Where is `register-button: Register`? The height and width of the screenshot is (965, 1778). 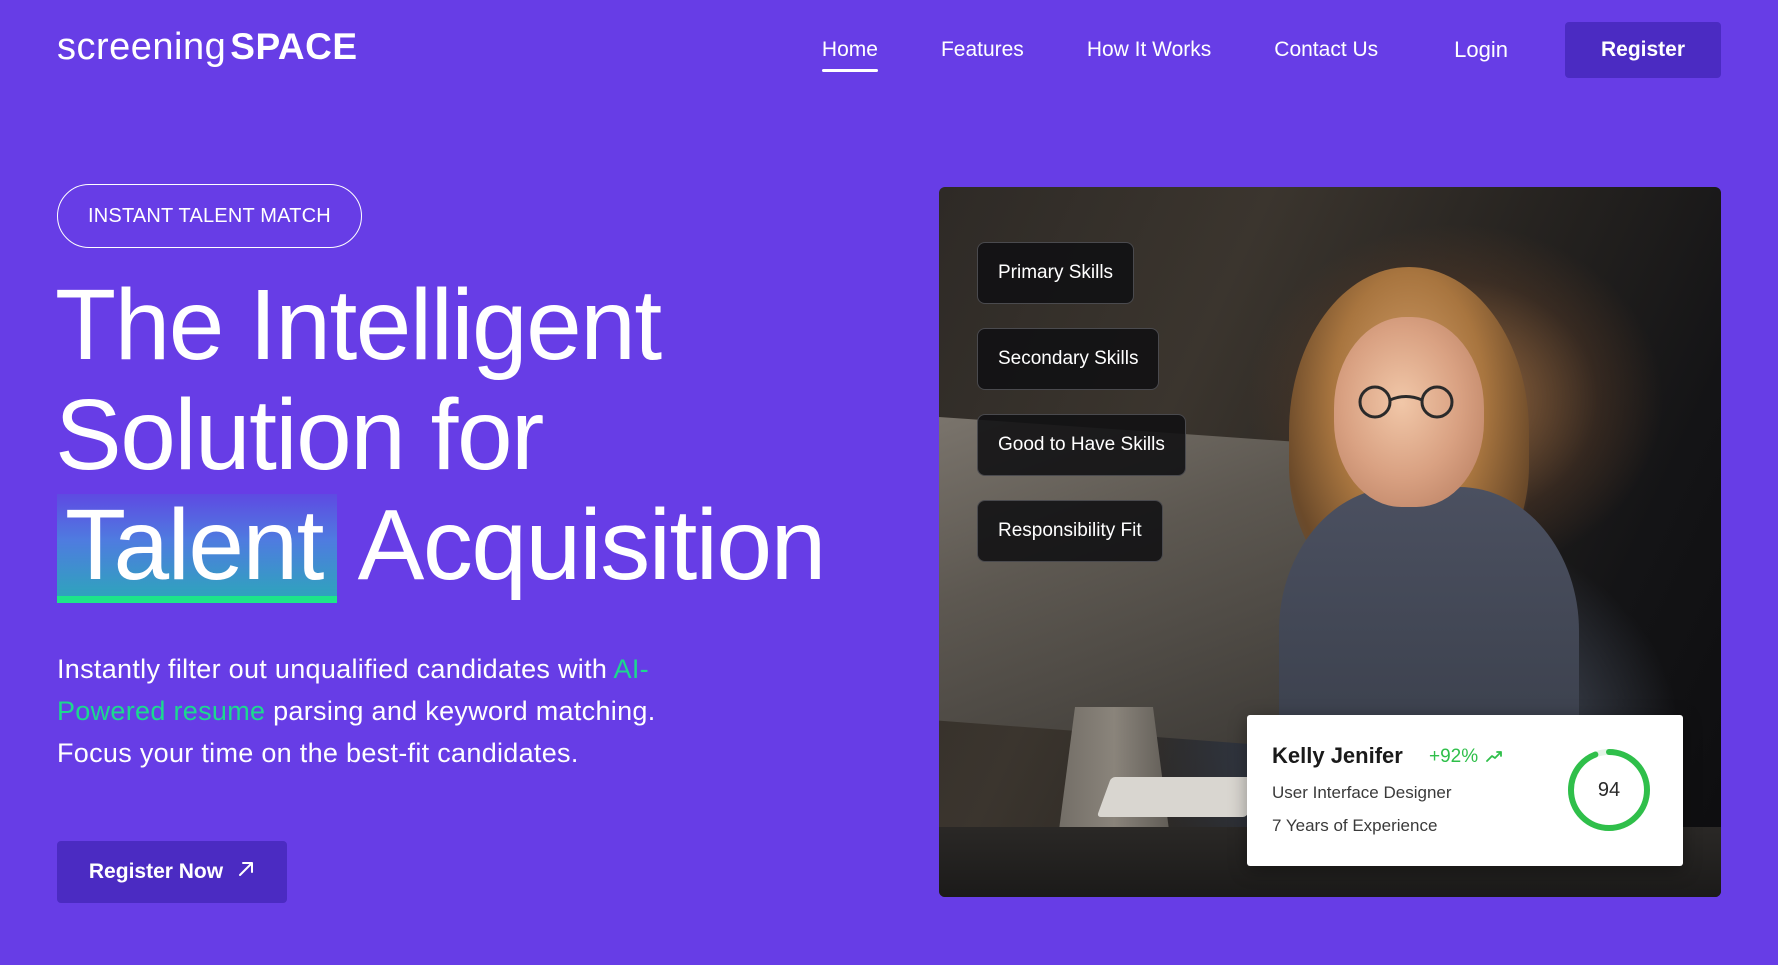 register-button: Register is located at coordinates (1643, 50).